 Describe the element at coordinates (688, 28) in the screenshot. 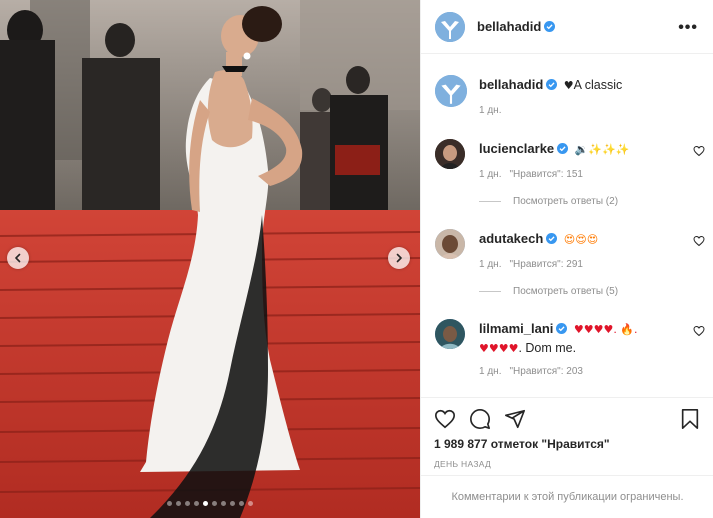

I see `more-icon: •••` at that location.